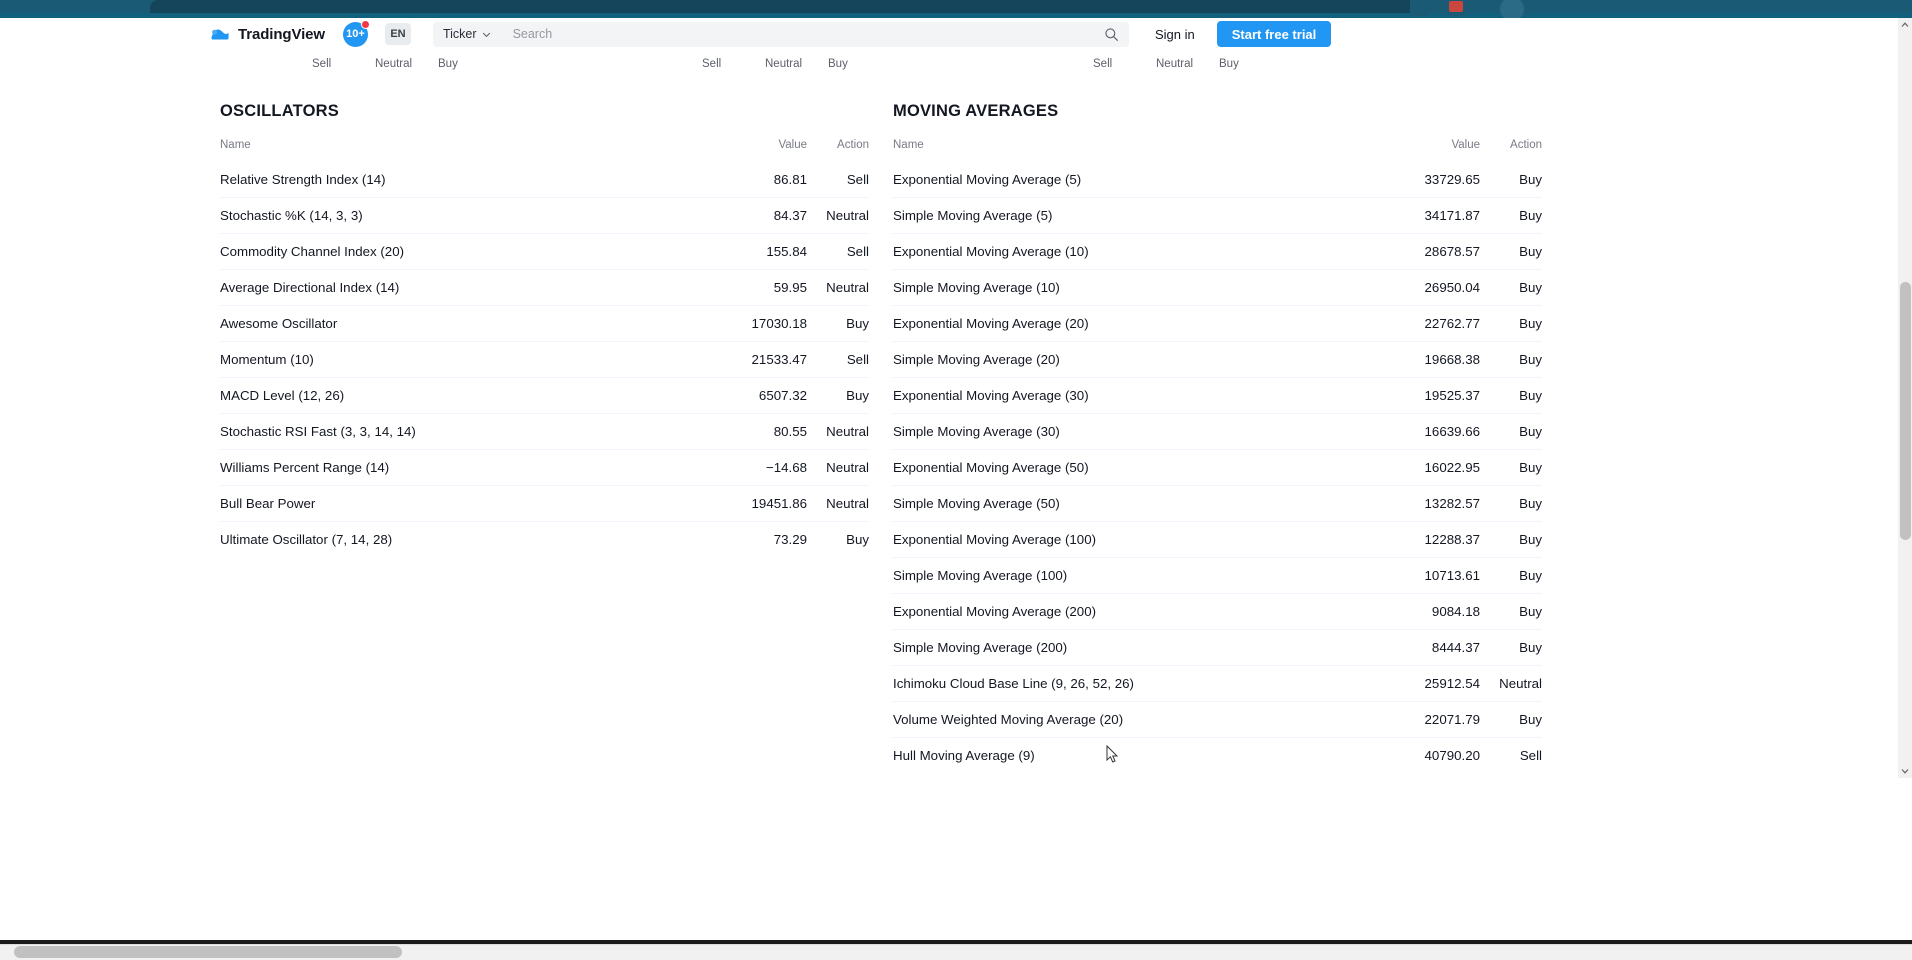 The width and height of the screenshot is (1912, 960). I want to click on indicator-value: 33729.65, so click(1452, 179).